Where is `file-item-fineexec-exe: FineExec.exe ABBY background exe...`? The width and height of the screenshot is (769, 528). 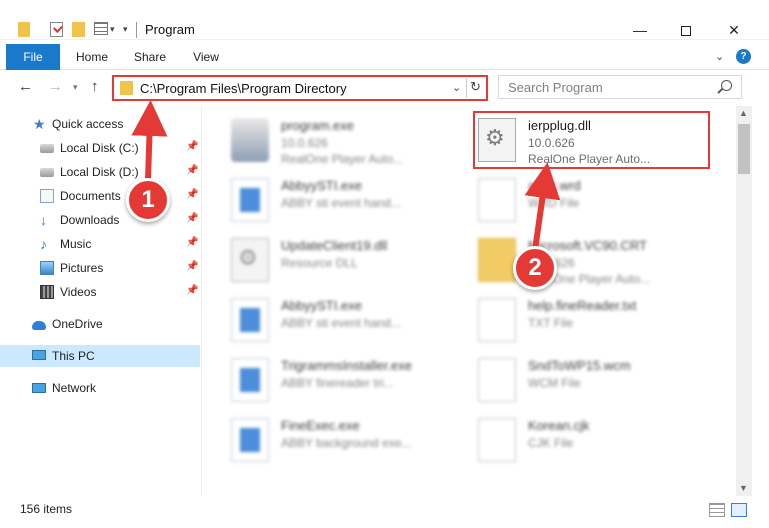
file-item-fineexec-exe: FineExec.exe ABBY background exe... is located at coordinates (346, 441).